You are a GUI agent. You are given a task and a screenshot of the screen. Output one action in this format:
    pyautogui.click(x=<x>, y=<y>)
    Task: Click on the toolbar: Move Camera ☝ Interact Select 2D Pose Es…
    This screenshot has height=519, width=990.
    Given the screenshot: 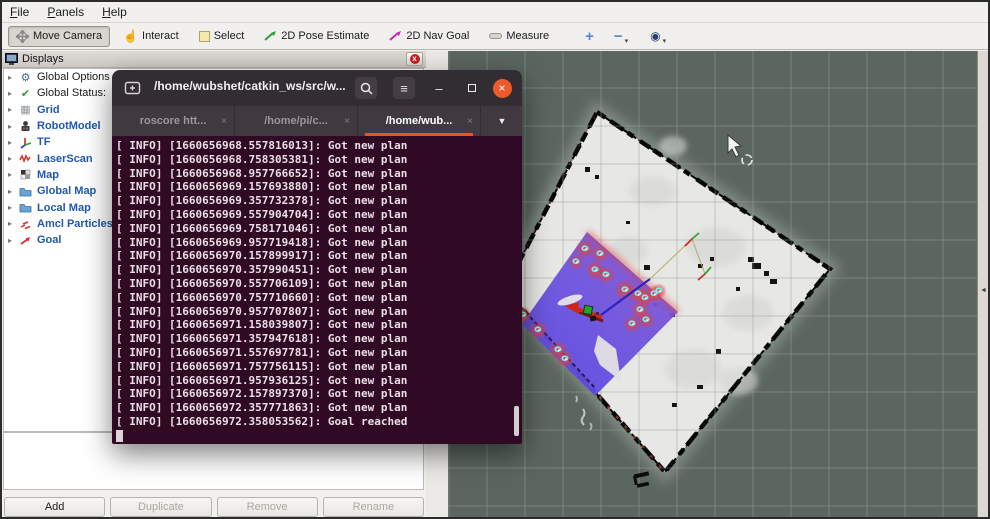 What is the action you would take?
    pyautogui.click(x=495, y=36)
    